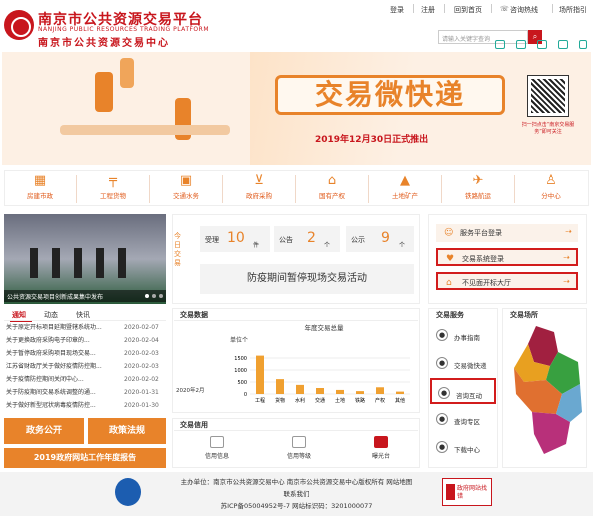  What do you see at coordinates (332, 180) in the screenshot?
I see `bank-icon: ⌂` at bounding box center [332, 180].